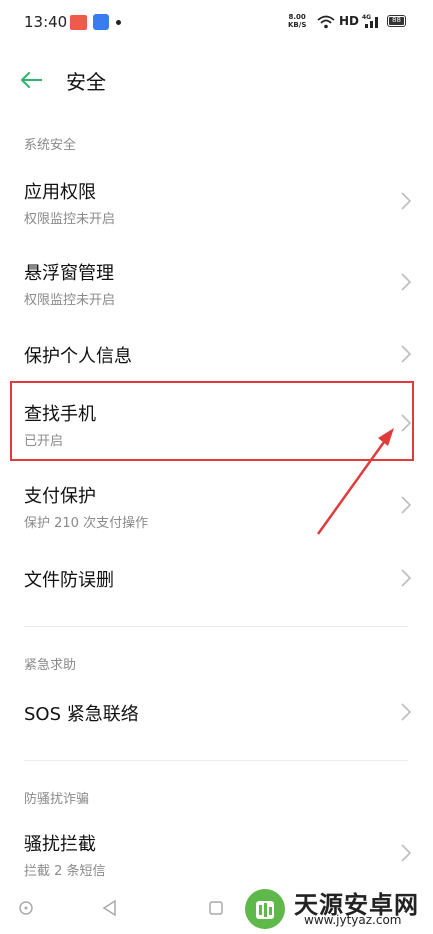  What do you see at coordinates (216, 853) in the screenshot?
I see `list-item-harassment-block: 骚扰拦截 拦截 2 条短信` at bounding box center [216, 853].